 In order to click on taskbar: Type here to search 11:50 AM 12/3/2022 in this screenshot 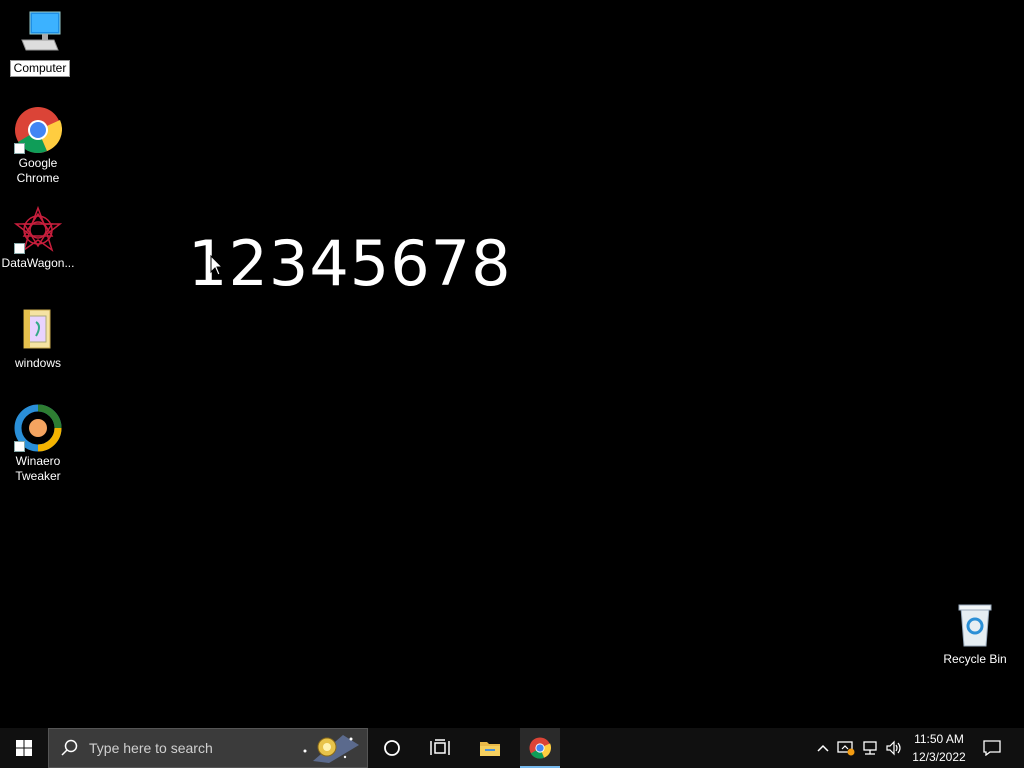, I will do `click(512, 748)`.